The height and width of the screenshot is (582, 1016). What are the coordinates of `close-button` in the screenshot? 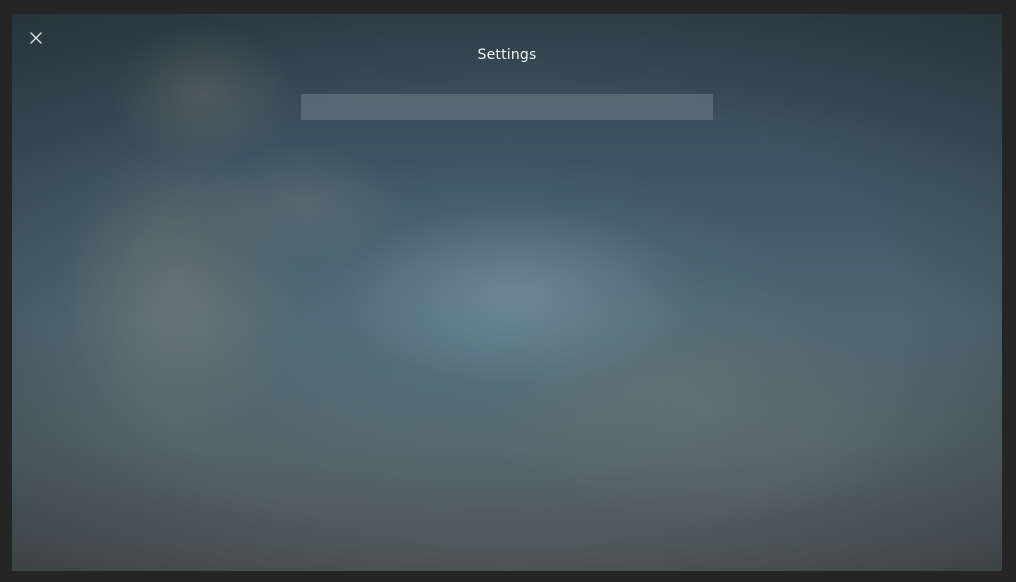 It's located at (36, 38).